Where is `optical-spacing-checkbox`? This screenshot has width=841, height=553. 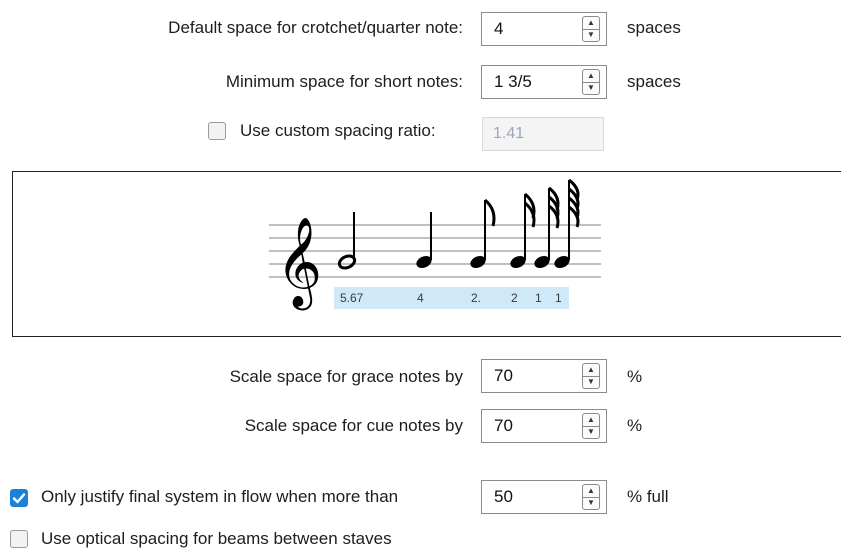
optical-spacing-checkbox is located at coordinates (19, 539).